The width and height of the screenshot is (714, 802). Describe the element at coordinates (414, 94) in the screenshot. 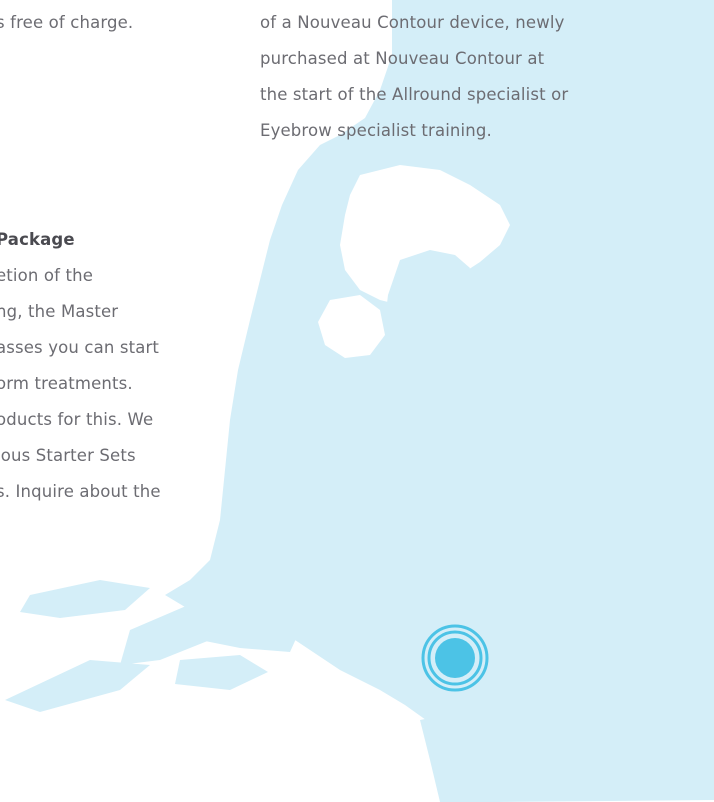

I see `right-line-3: the start of the Allround specialist or` at that location.